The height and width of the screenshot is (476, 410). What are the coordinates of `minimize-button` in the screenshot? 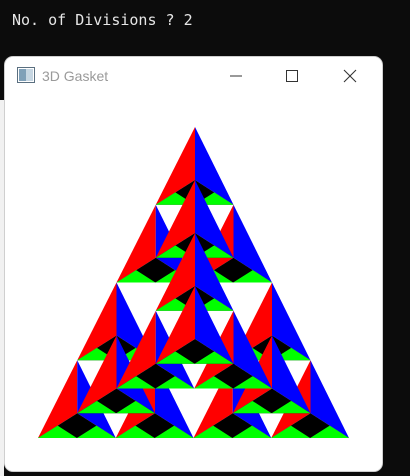 It's located at (236, 76).